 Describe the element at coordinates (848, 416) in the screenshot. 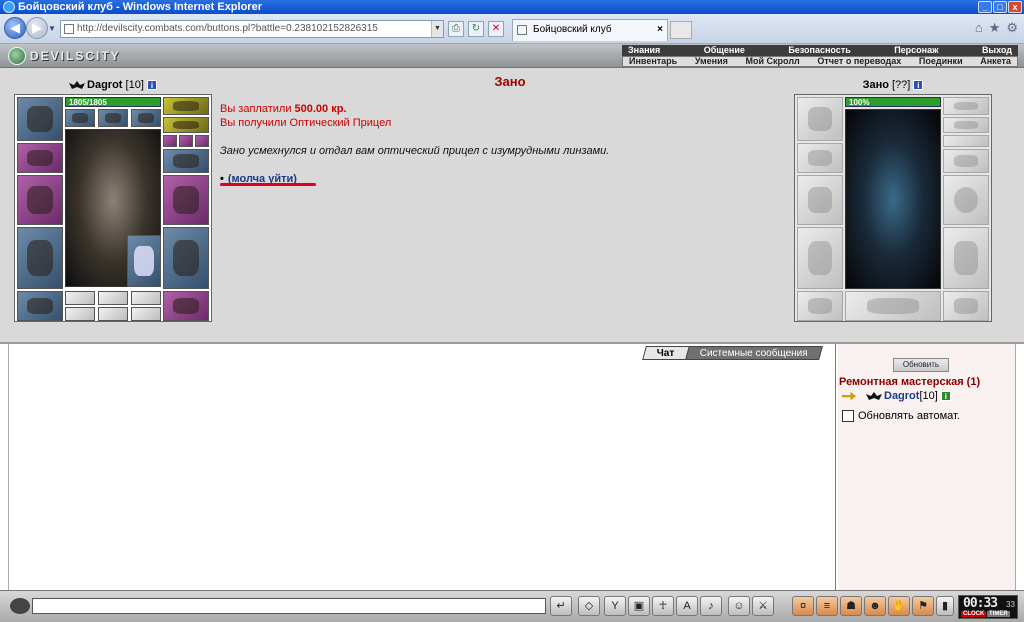

I see `auto-refresh-checkbox` at that location.